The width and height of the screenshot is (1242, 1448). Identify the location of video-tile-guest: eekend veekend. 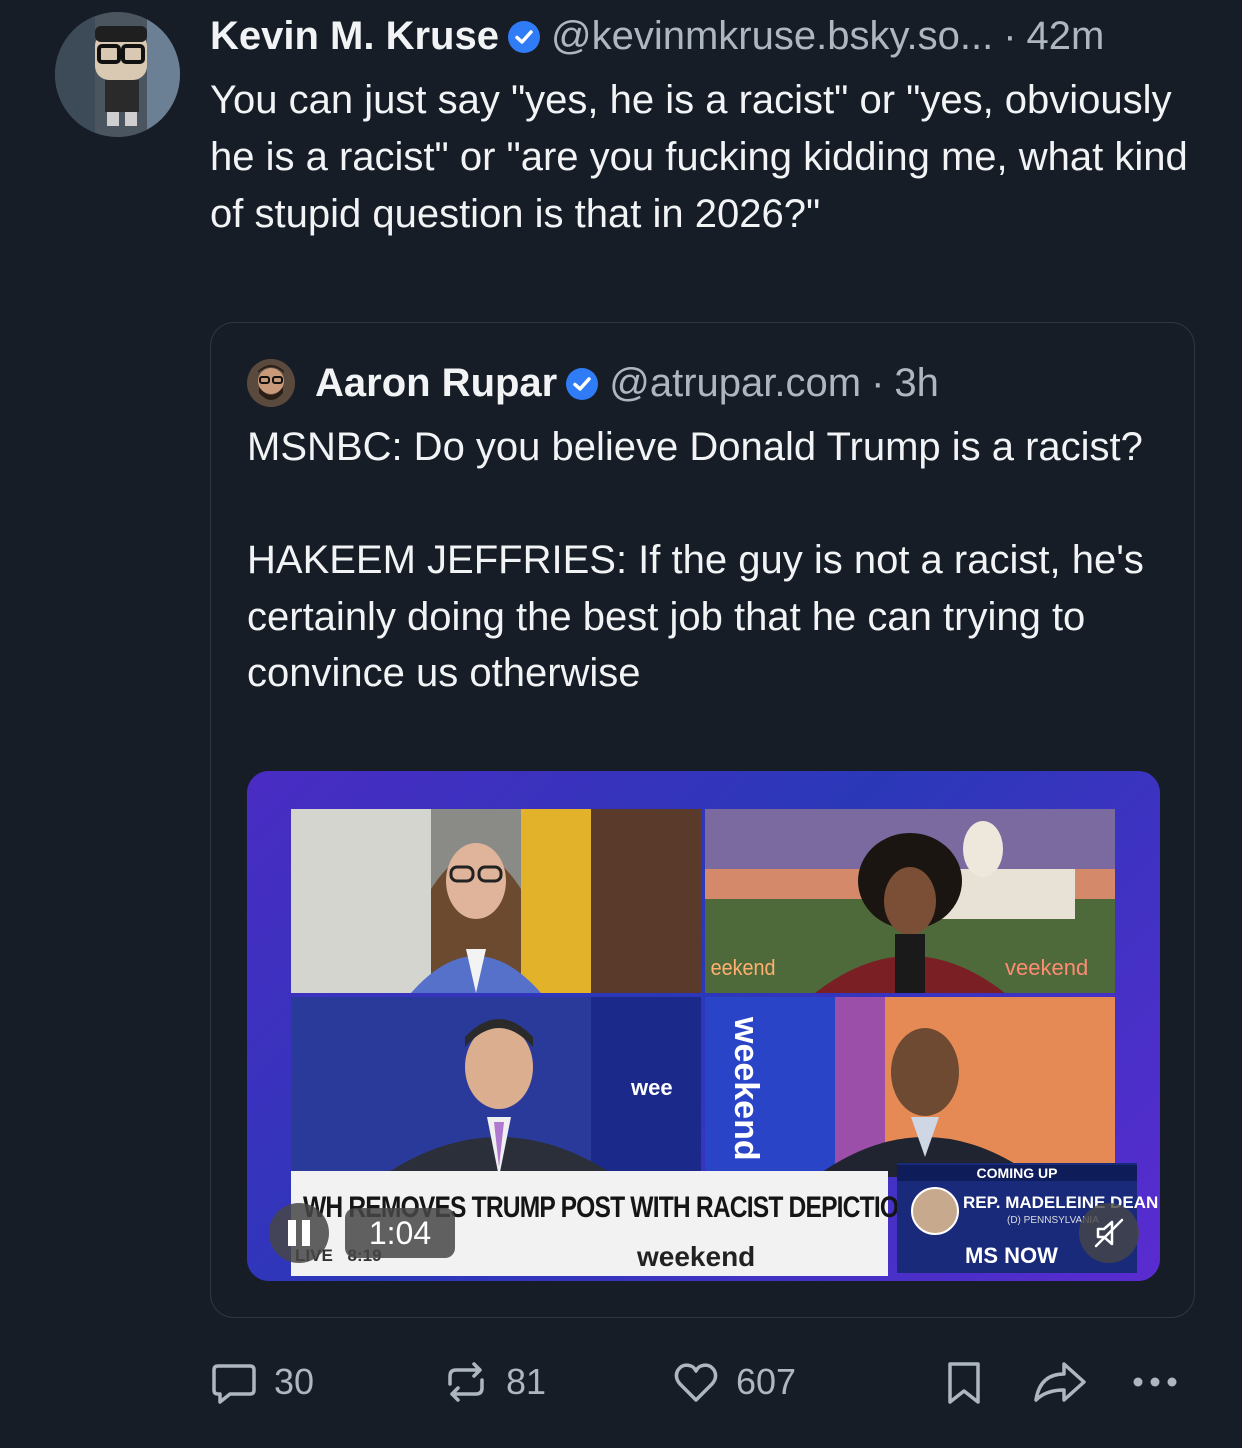
(910, 901).